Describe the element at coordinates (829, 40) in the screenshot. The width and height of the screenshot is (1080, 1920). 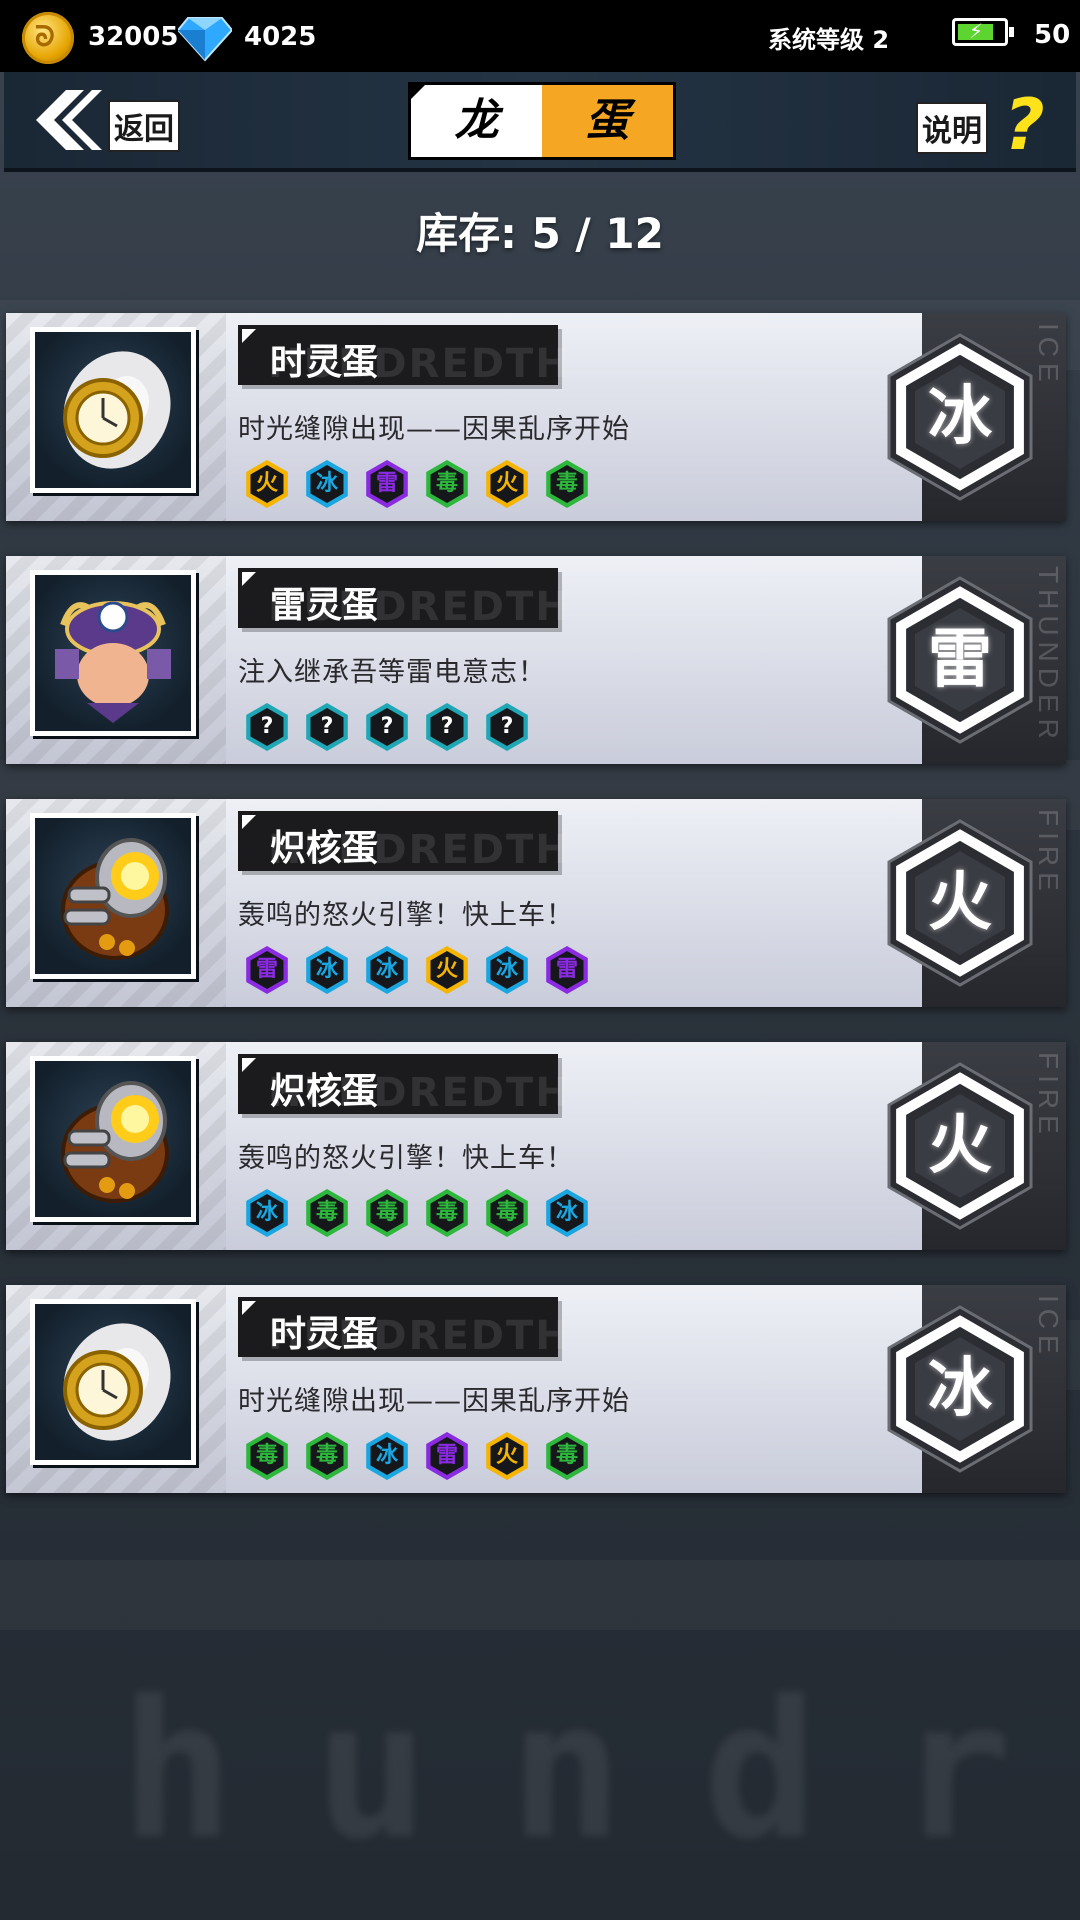
I see `system-level: 系统等级 2` at that location.